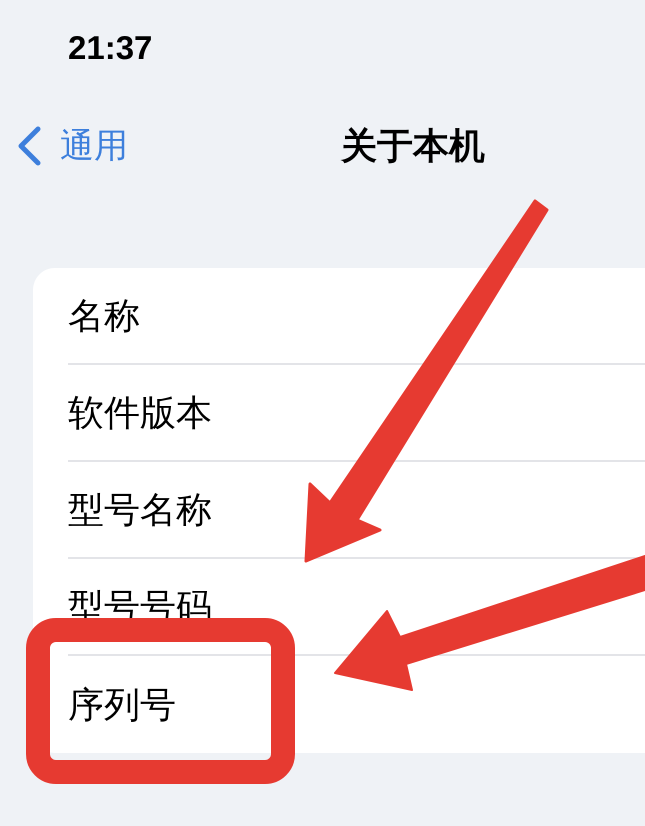  What do you see at coordinates (140, 510) in the screenshot?
I see `row-label: 型号名称` at bounding box center [140, 510].